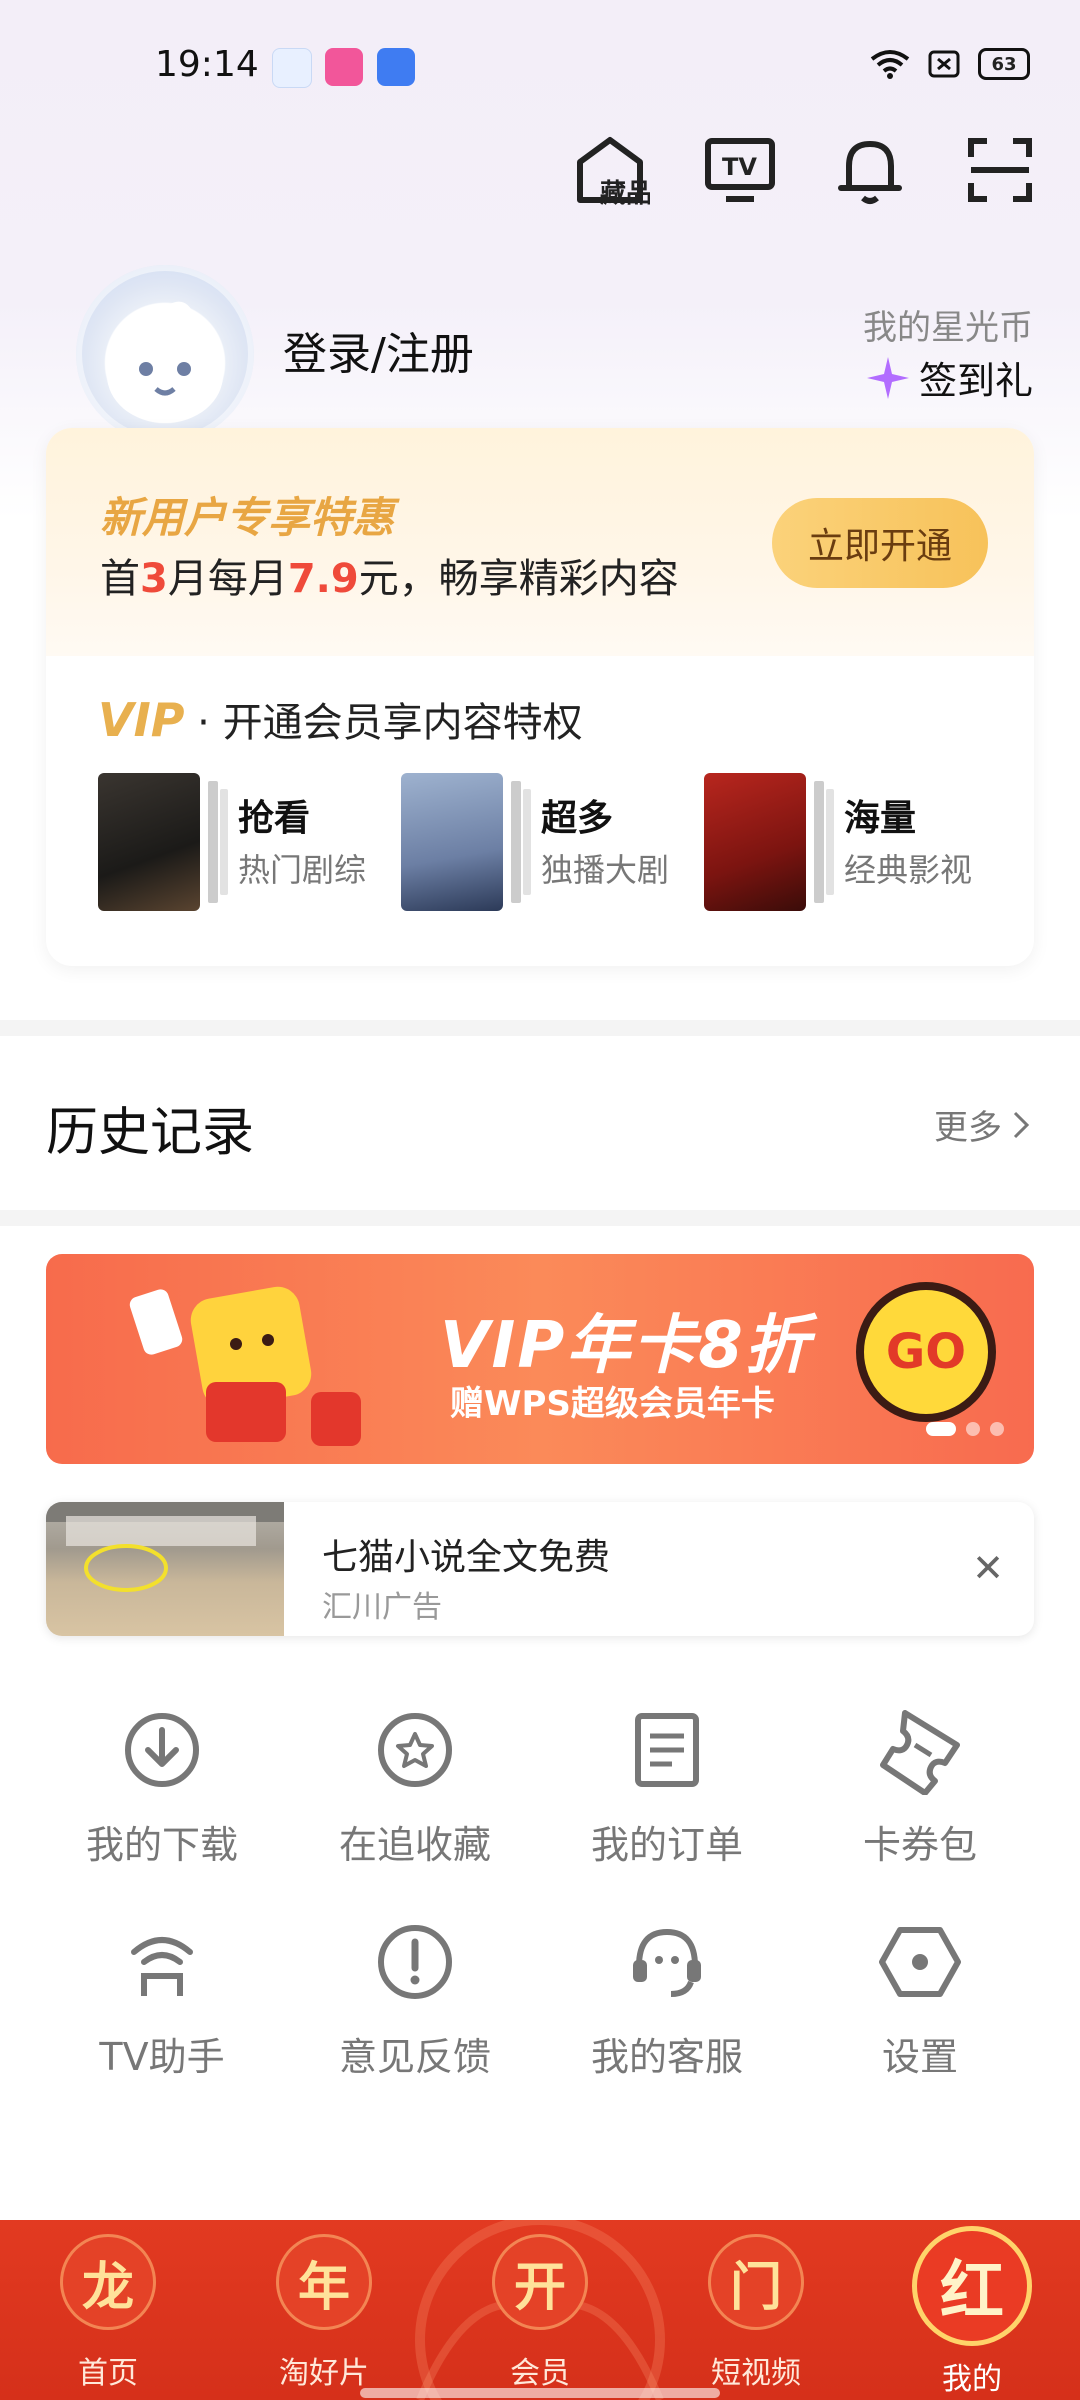 The height and width of the screenshot is (2400, 1080). Describe the element at coordinates (540, 2373) in the screenshot. I see `nav-vip-label: 会员` at that location.